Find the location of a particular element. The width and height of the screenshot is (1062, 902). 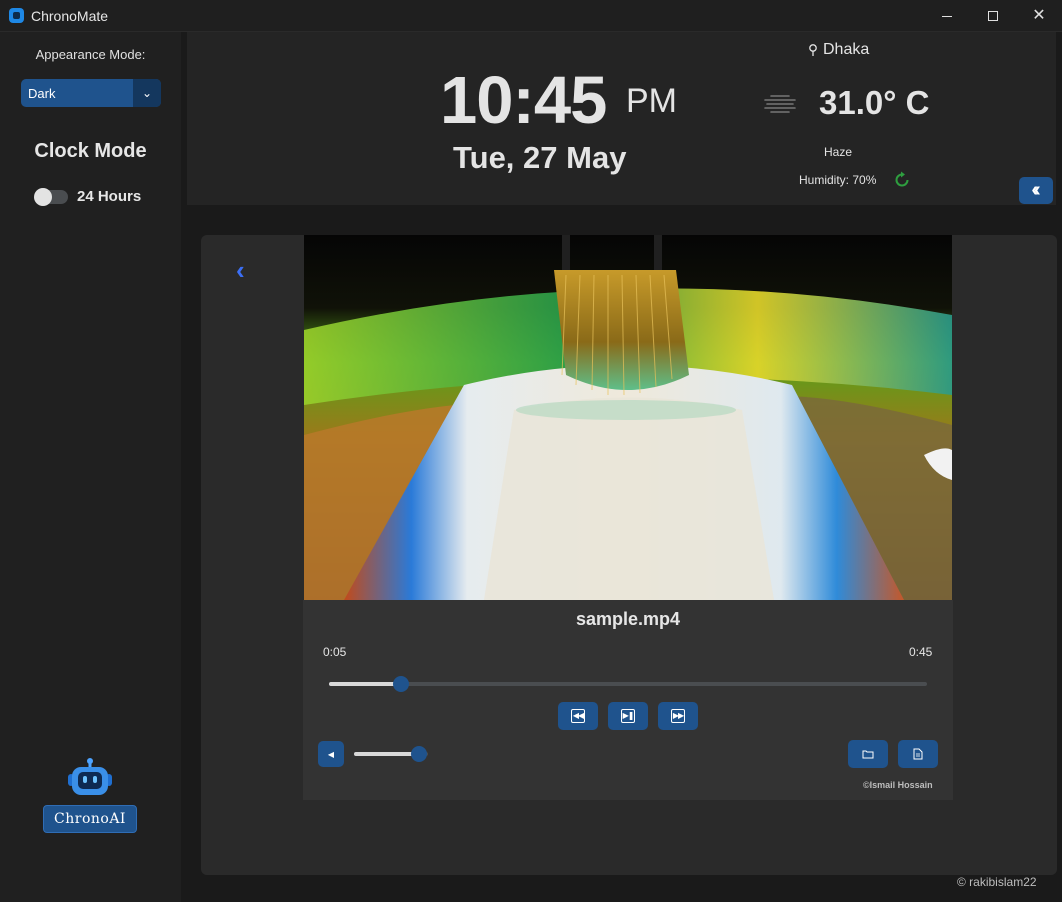

video-file-name: sample.mp4 is located at coordinates (628, 619).